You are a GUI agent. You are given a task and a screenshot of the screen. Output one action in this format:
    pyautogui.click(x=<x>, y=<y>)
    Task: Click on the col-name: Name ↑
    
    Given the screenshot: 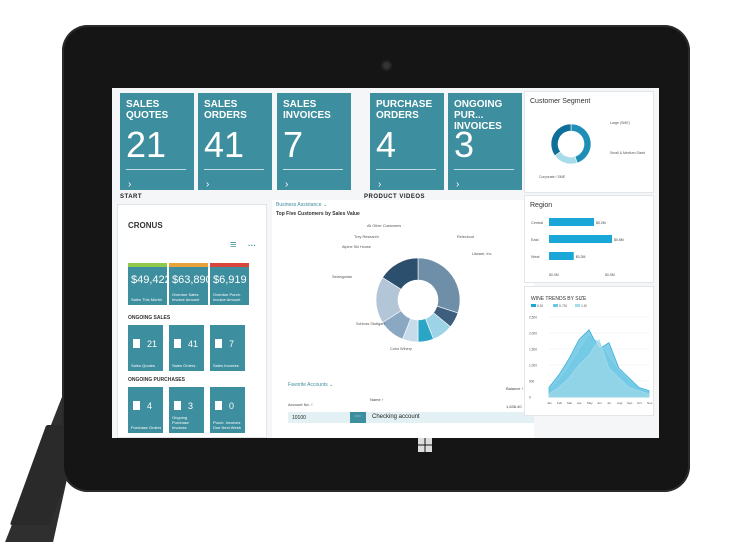 What is the action you would take?
    pyautogui.click(x=377, y=399)
    